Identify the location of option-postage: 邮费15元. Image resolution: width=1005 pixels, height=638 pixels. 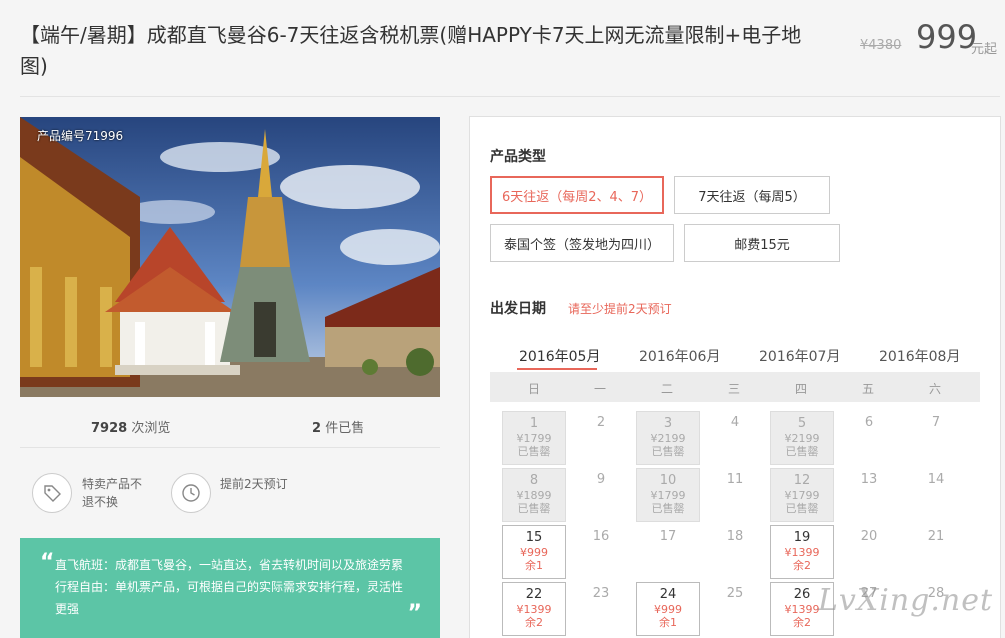
(762, 243).